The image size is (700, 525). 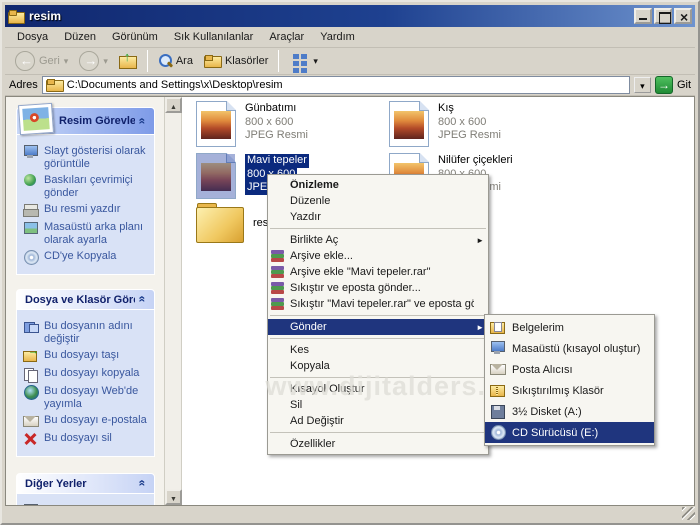 I want to click on submenu-item: CD Sürücüsü (E:), so click(x=569, y=432).